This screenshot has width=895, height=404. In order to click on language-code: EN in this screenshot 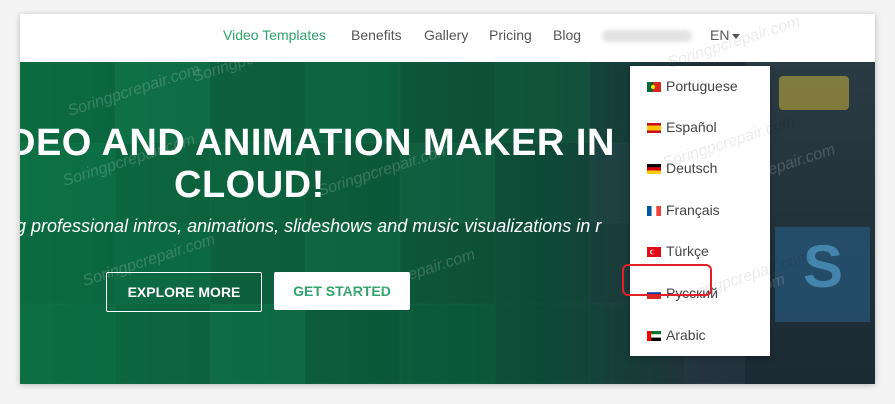, I will do `click(720, 35)`.